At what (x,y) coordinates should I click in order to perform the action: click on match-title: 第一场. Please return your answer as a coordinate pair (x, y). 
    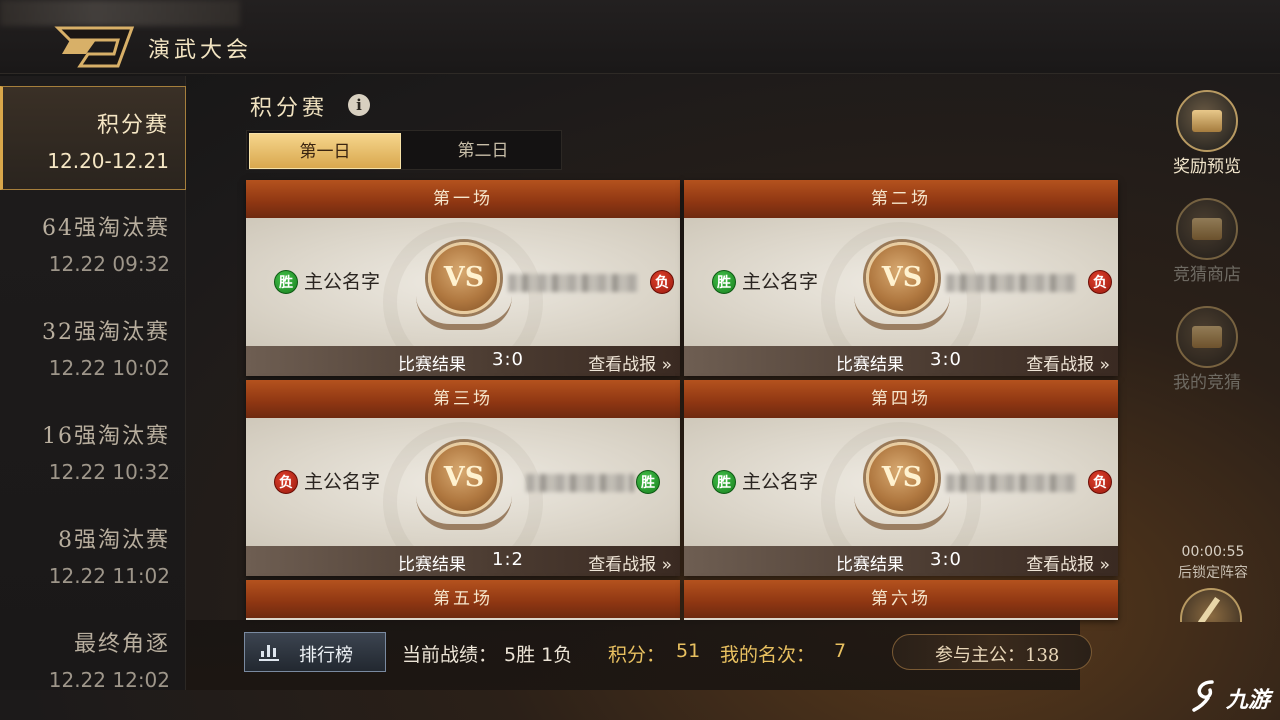
    Looking at the image, I should click on (463, 199).